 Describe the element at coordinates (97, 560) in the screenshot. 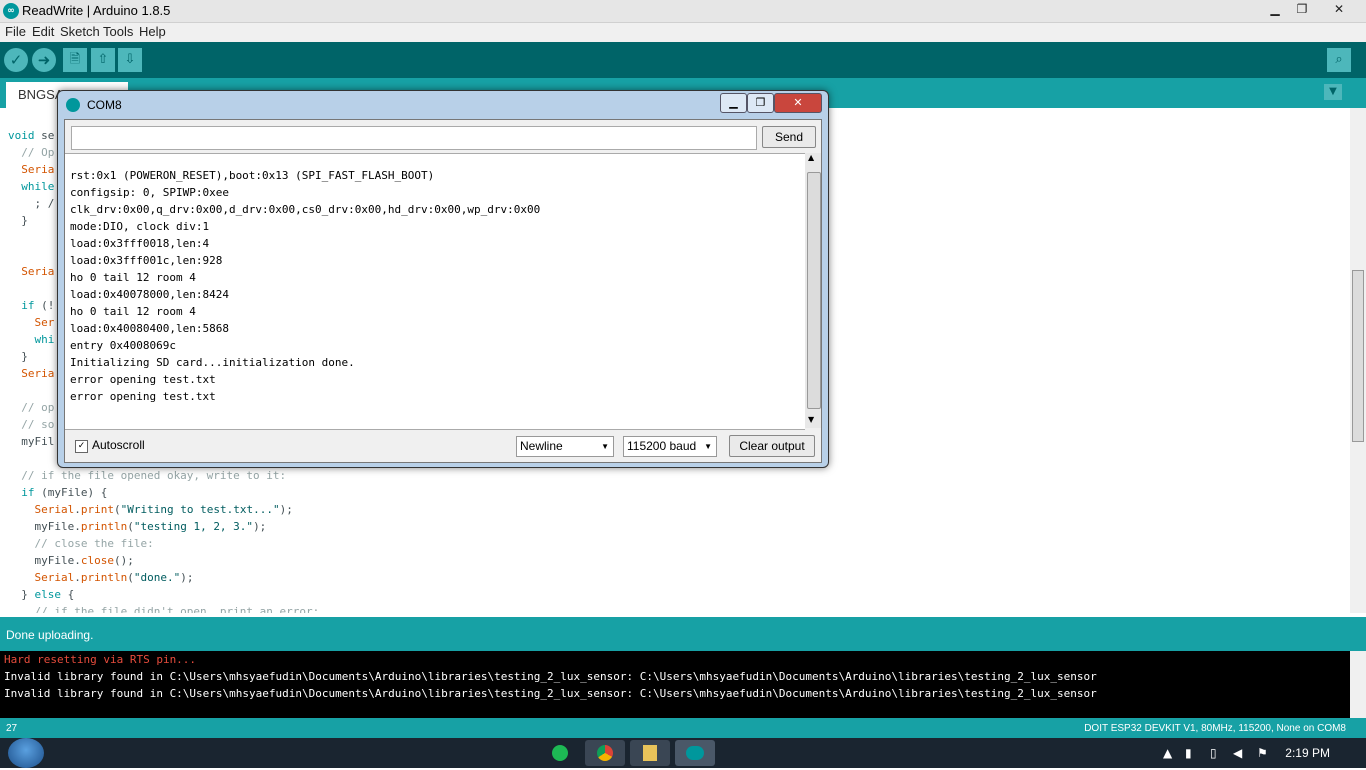

I see `code-token: close` at that location.